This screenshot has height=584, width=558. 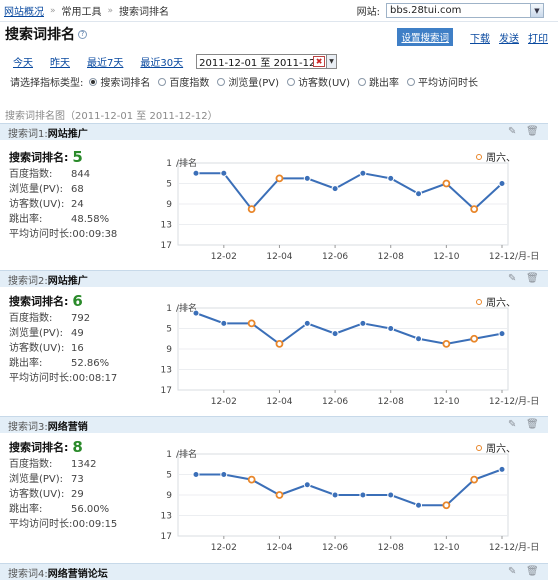 What do you see at coordinates (67, 427) in the screenshot?
I see `keyword-name: 网络营销` at bounding box center [67, 427].